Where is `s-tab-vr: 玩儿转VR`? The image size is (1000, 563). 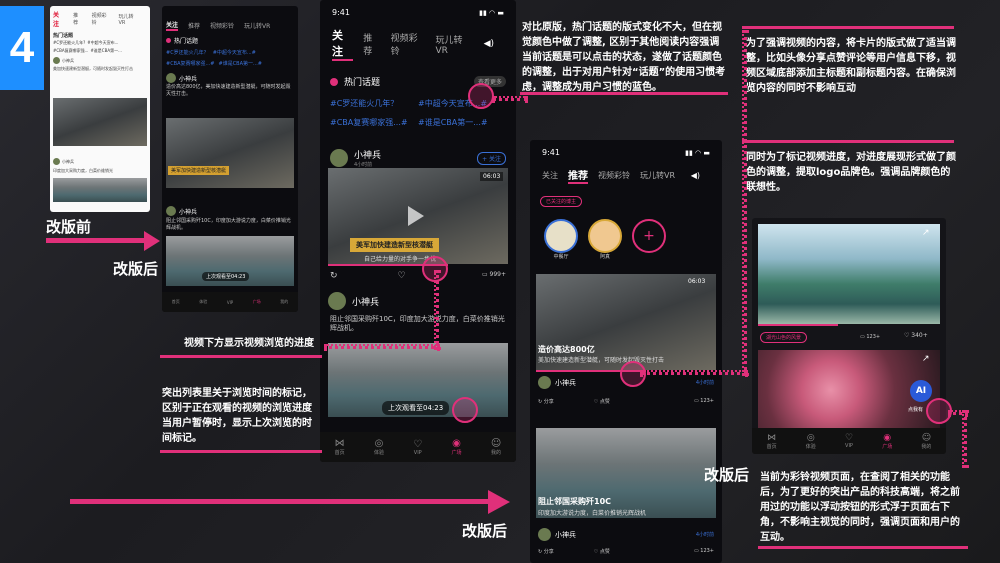 s-tab-vr: 玩儿转VR is located at coordinates (257, 25).